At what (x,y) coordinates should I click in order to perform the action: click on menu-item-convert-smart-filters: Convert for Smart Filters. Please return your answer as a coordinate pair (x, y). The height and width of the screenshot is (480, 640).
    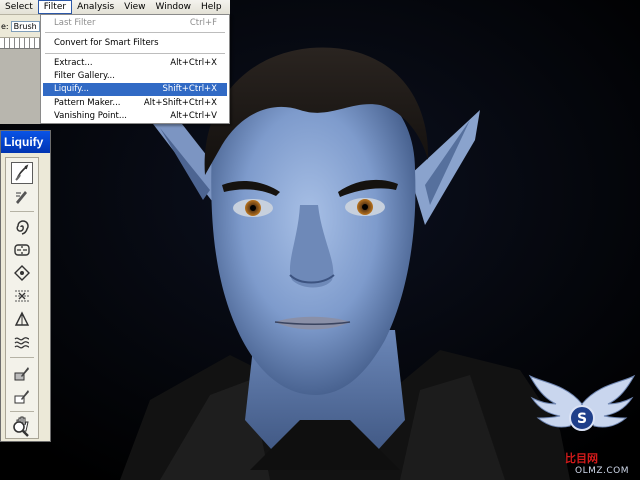
    Looking at the image, I should click on (135, 43).